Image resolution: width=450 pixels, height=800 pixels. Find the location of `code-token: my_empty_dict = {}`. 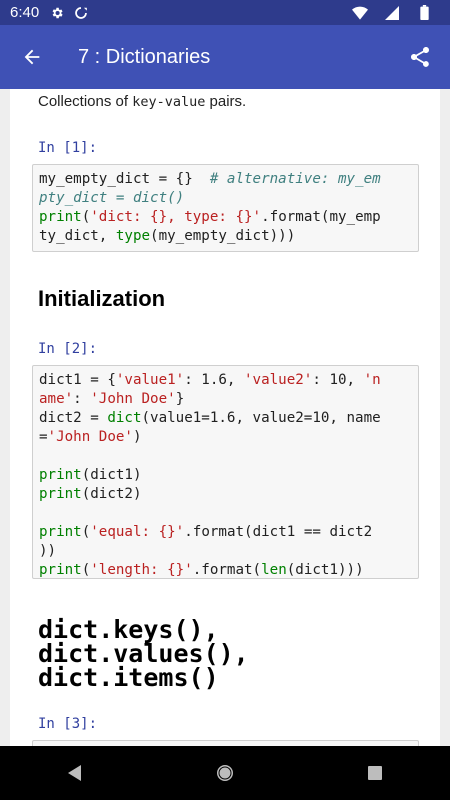

code-token: my_empty_dict = {} is located at coordinates (124, 179).